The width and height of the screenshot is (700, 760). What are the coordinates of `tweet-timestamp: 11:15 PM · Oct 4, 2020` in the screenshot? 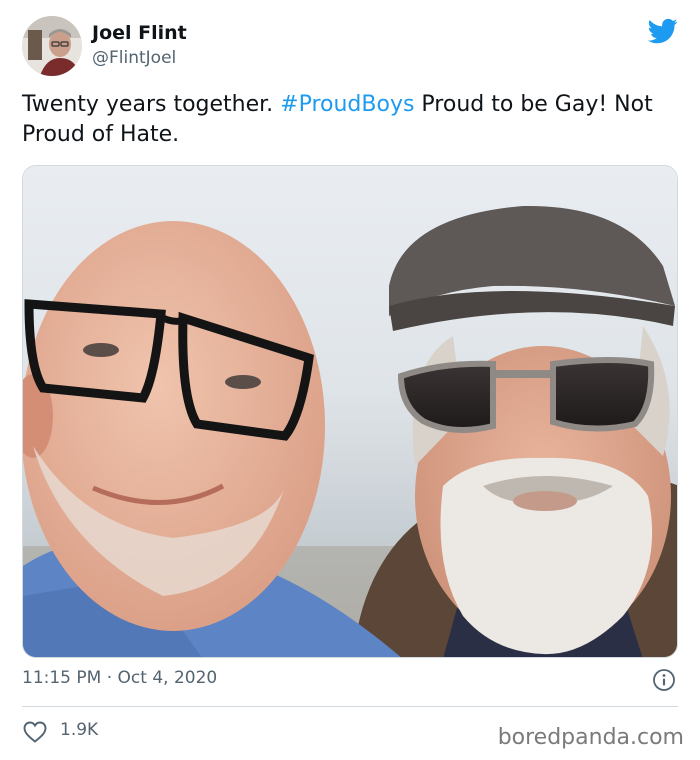 It's located at (119, 678).